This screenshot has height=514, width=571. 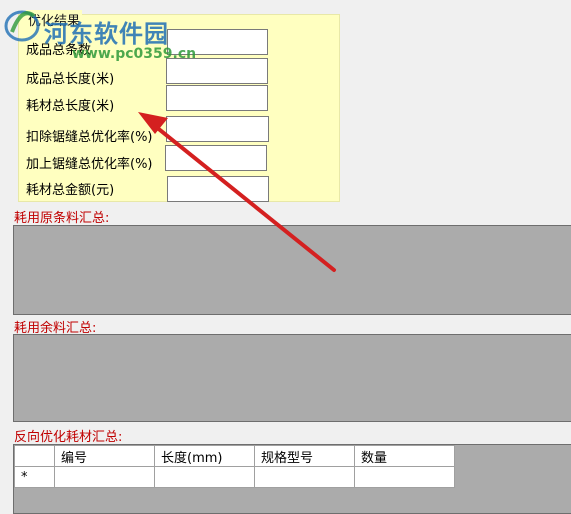 What do you see at coordinates (217, 98) in the screenshot?
I see `total-material-length-field` at bounding box center [217, 98].